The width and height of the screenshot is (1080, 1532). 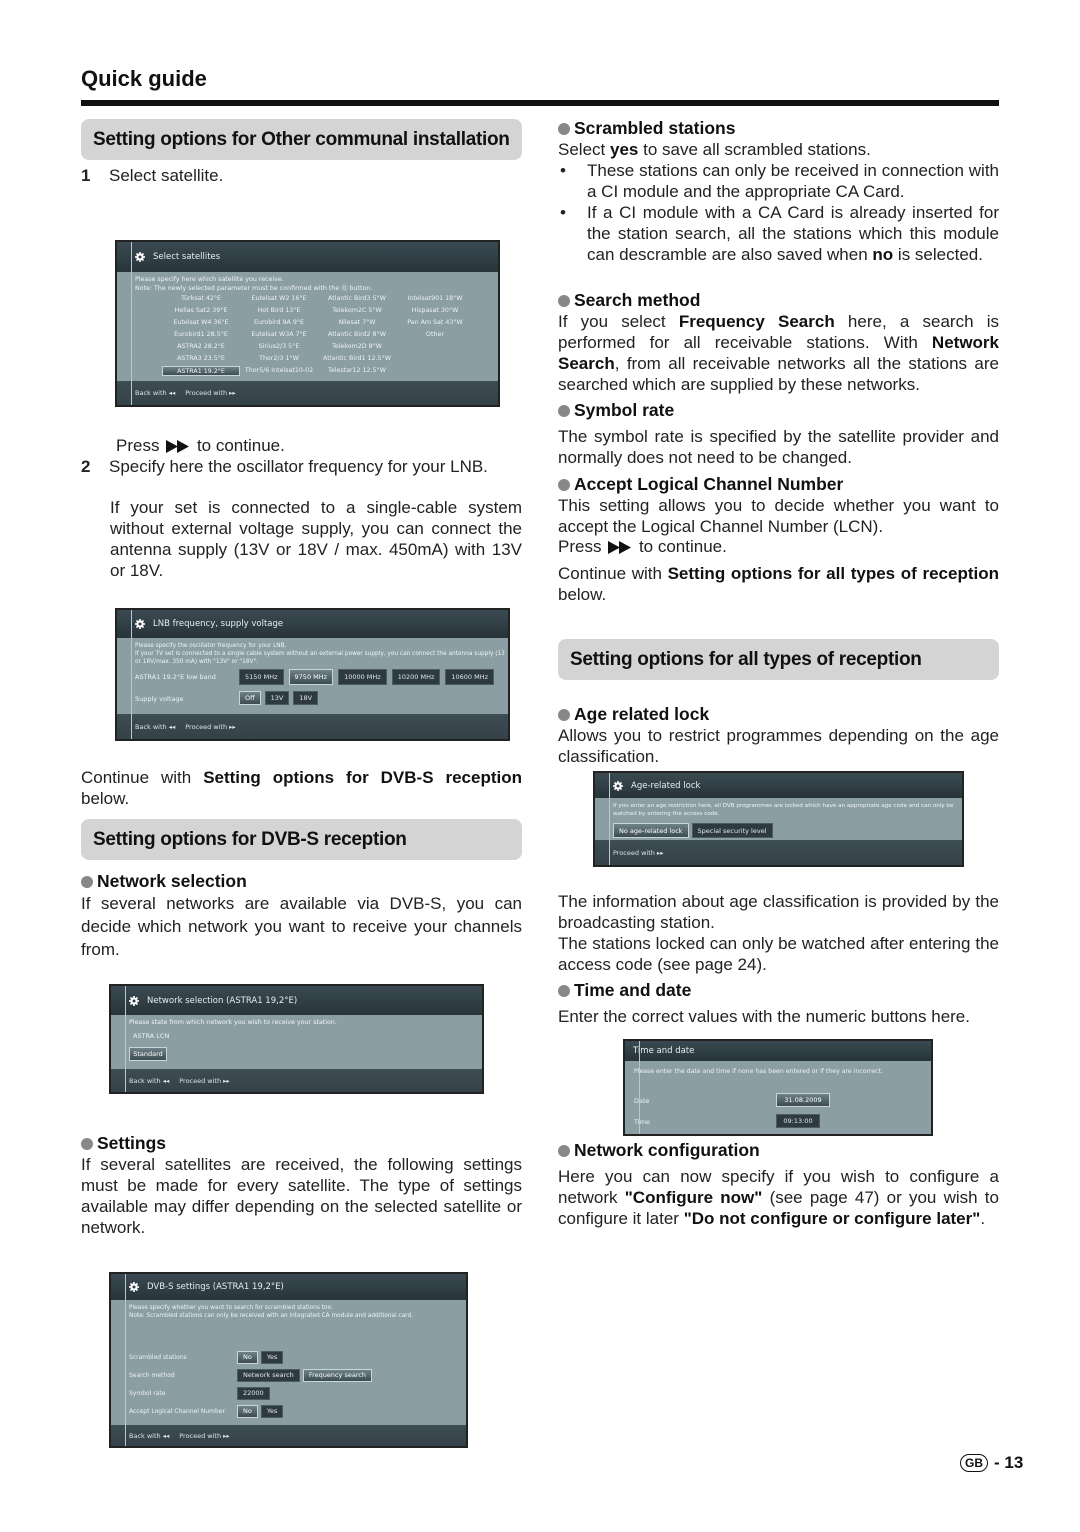 What do you see at coordinates (416, 677) in the screenshot?
I see `option-button: 10200 MHz` at bounding box center [416, 677].